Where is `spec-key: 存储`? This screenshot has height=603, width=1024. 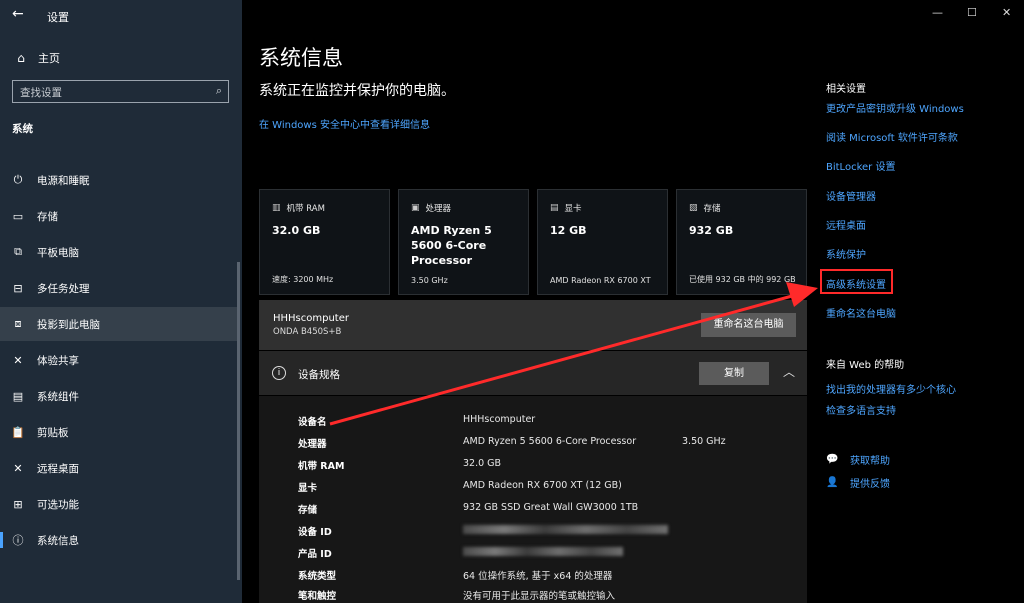 spec-key: 存储 is located at coordinates (308, 510).